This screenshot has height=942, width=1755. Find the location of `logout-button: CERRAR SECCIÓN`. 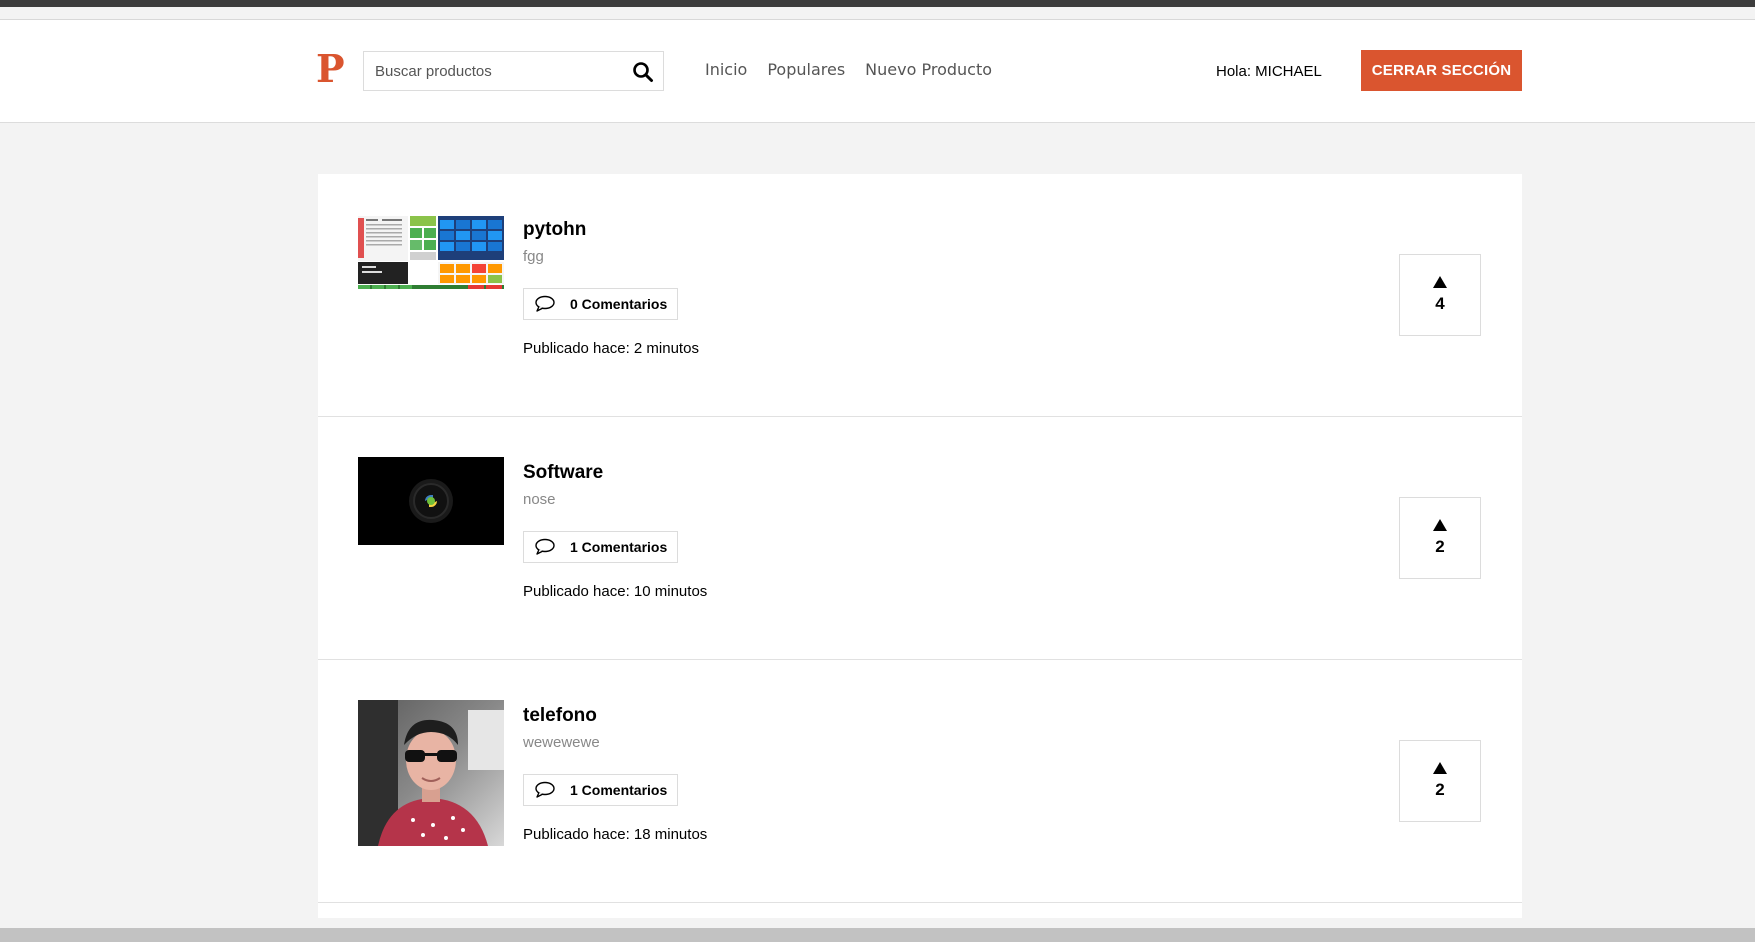

logout-button: CERRAR SECCIÓN is located at coordinates (1441, 70).